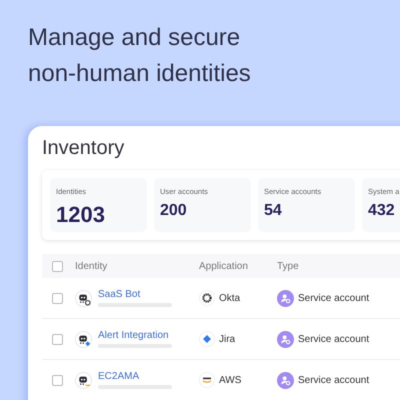  What do you see at coordinates (174, 211) in the screenshot?
I see `stat-value: 200` at bounding box center [174, 211].